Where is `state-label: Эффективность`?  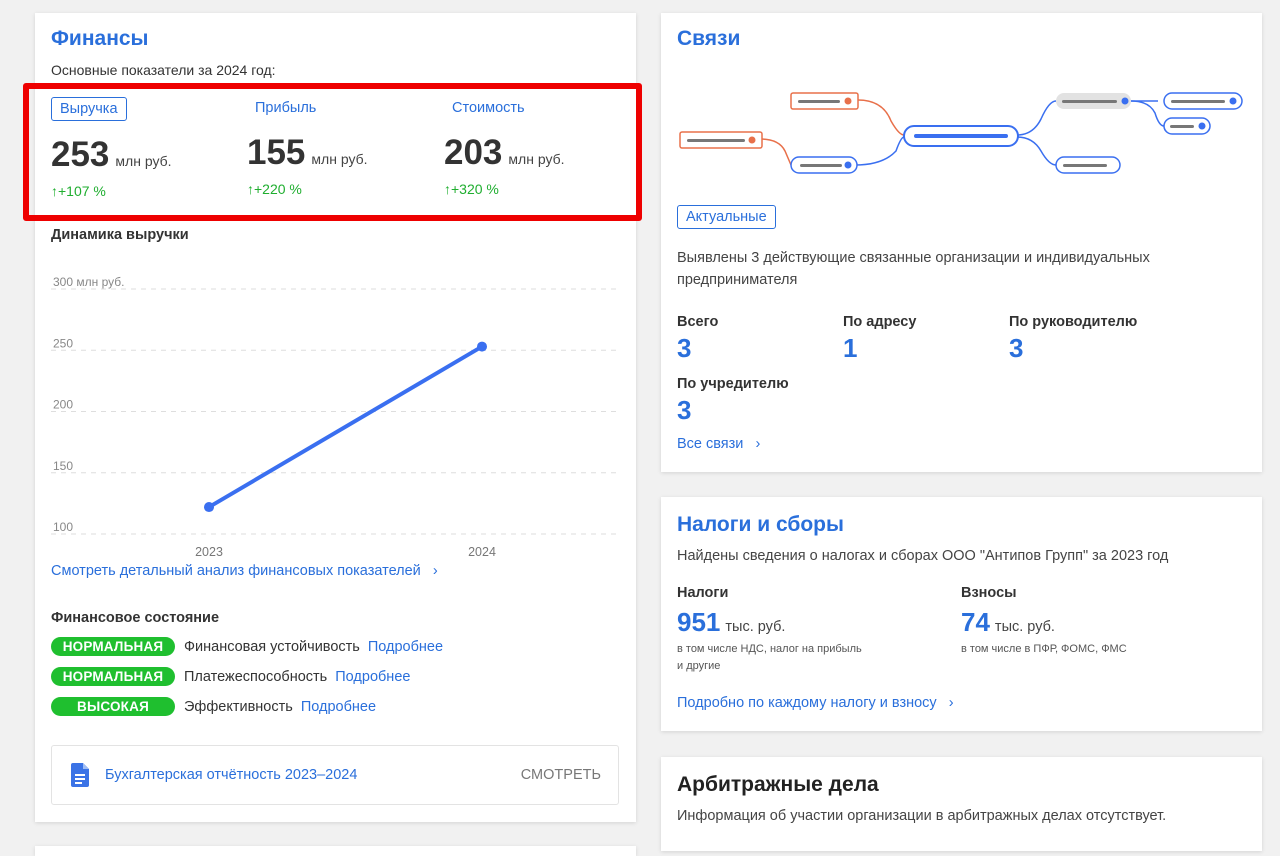
state-label: Эффективность is located at coordinates (238, 706).